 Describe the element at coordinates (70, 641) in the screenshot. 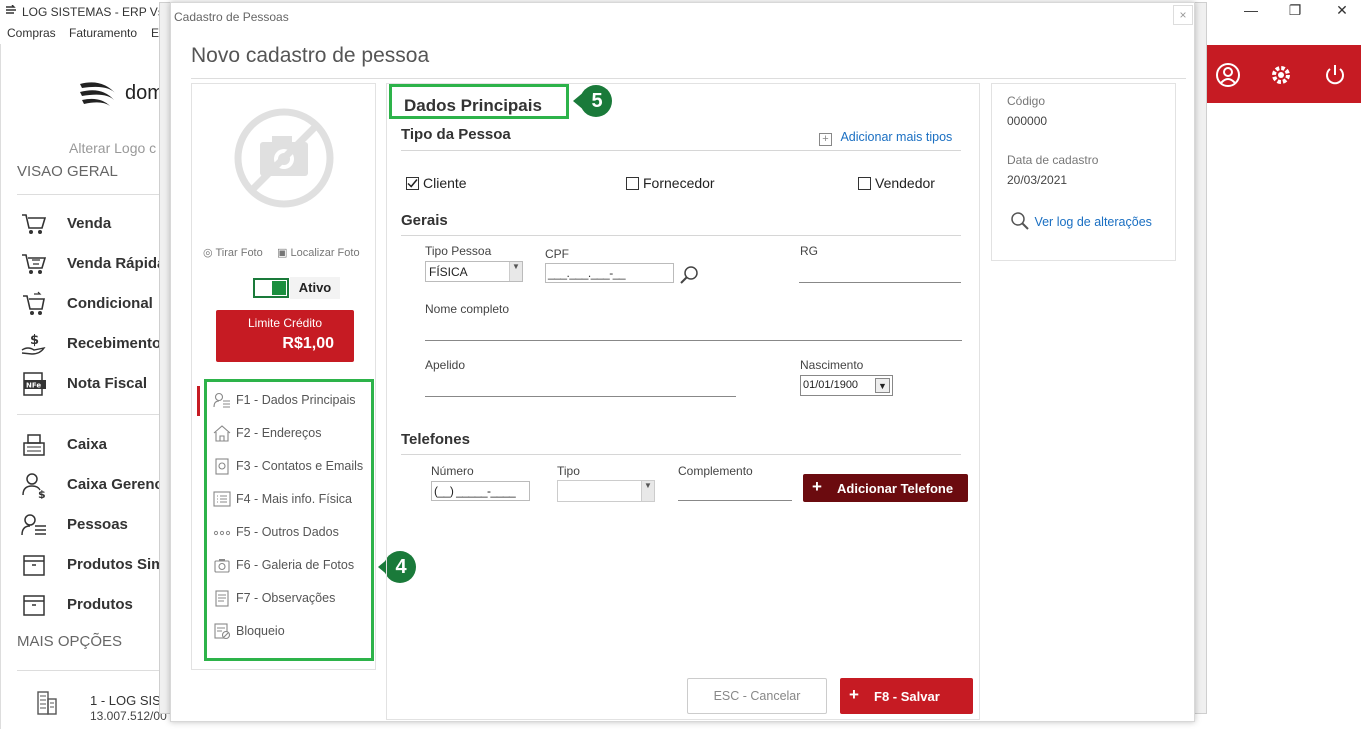

I see `section-mais-opcoes: MAIS OPÇÕES` at that location.